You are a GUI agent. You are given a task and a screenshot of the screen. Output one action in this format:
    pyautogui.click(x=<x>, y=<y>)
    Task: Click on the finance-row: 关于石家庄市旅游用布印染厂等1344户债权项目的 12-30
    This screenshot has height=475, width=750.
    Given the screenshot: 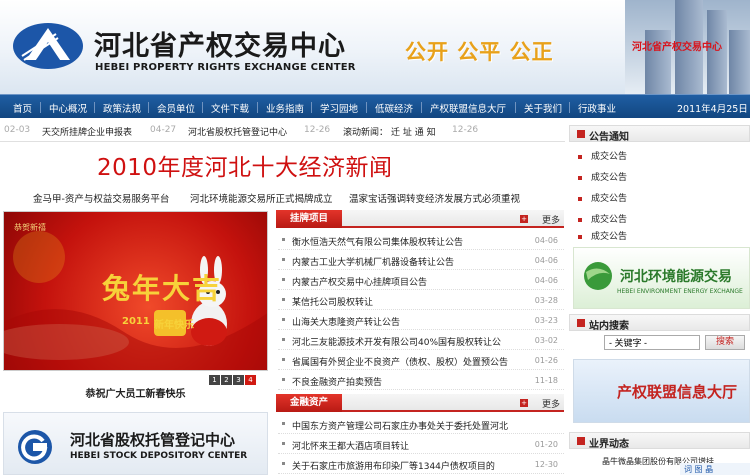 What is the action you would take?
    pyautogui.click(x=421, y=464)
    